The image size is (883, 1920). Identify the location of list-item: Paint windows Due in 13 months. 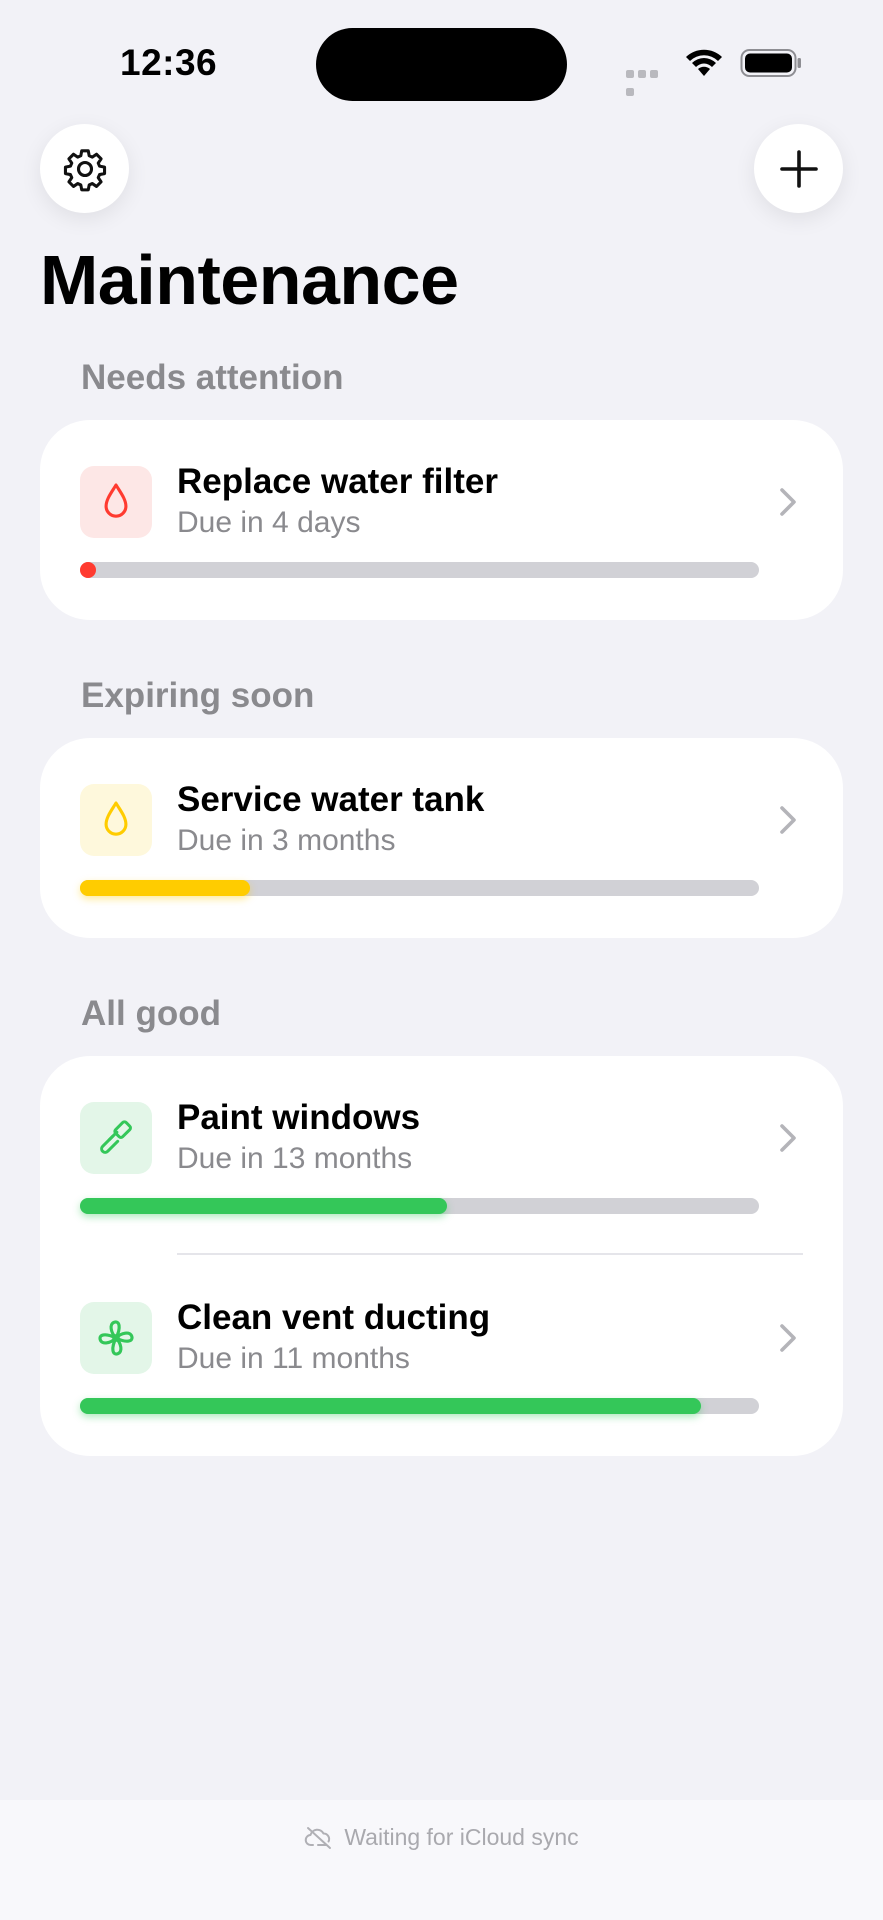
(441, 1156).